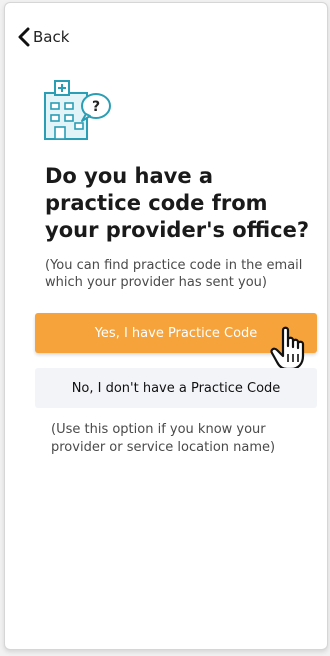 This screenshot has height=656, width=330. Describe the element at coordinates (24, 37) in the screenshot. I see `chevron-left-icon` at that location.